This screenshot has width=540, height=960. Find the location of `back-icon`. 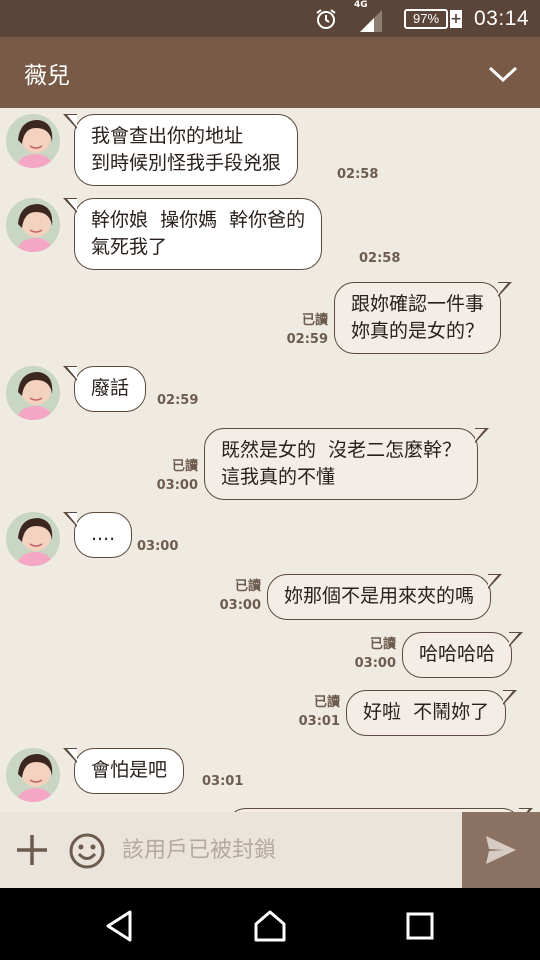

back-icon is located at coordinates (120, 926).